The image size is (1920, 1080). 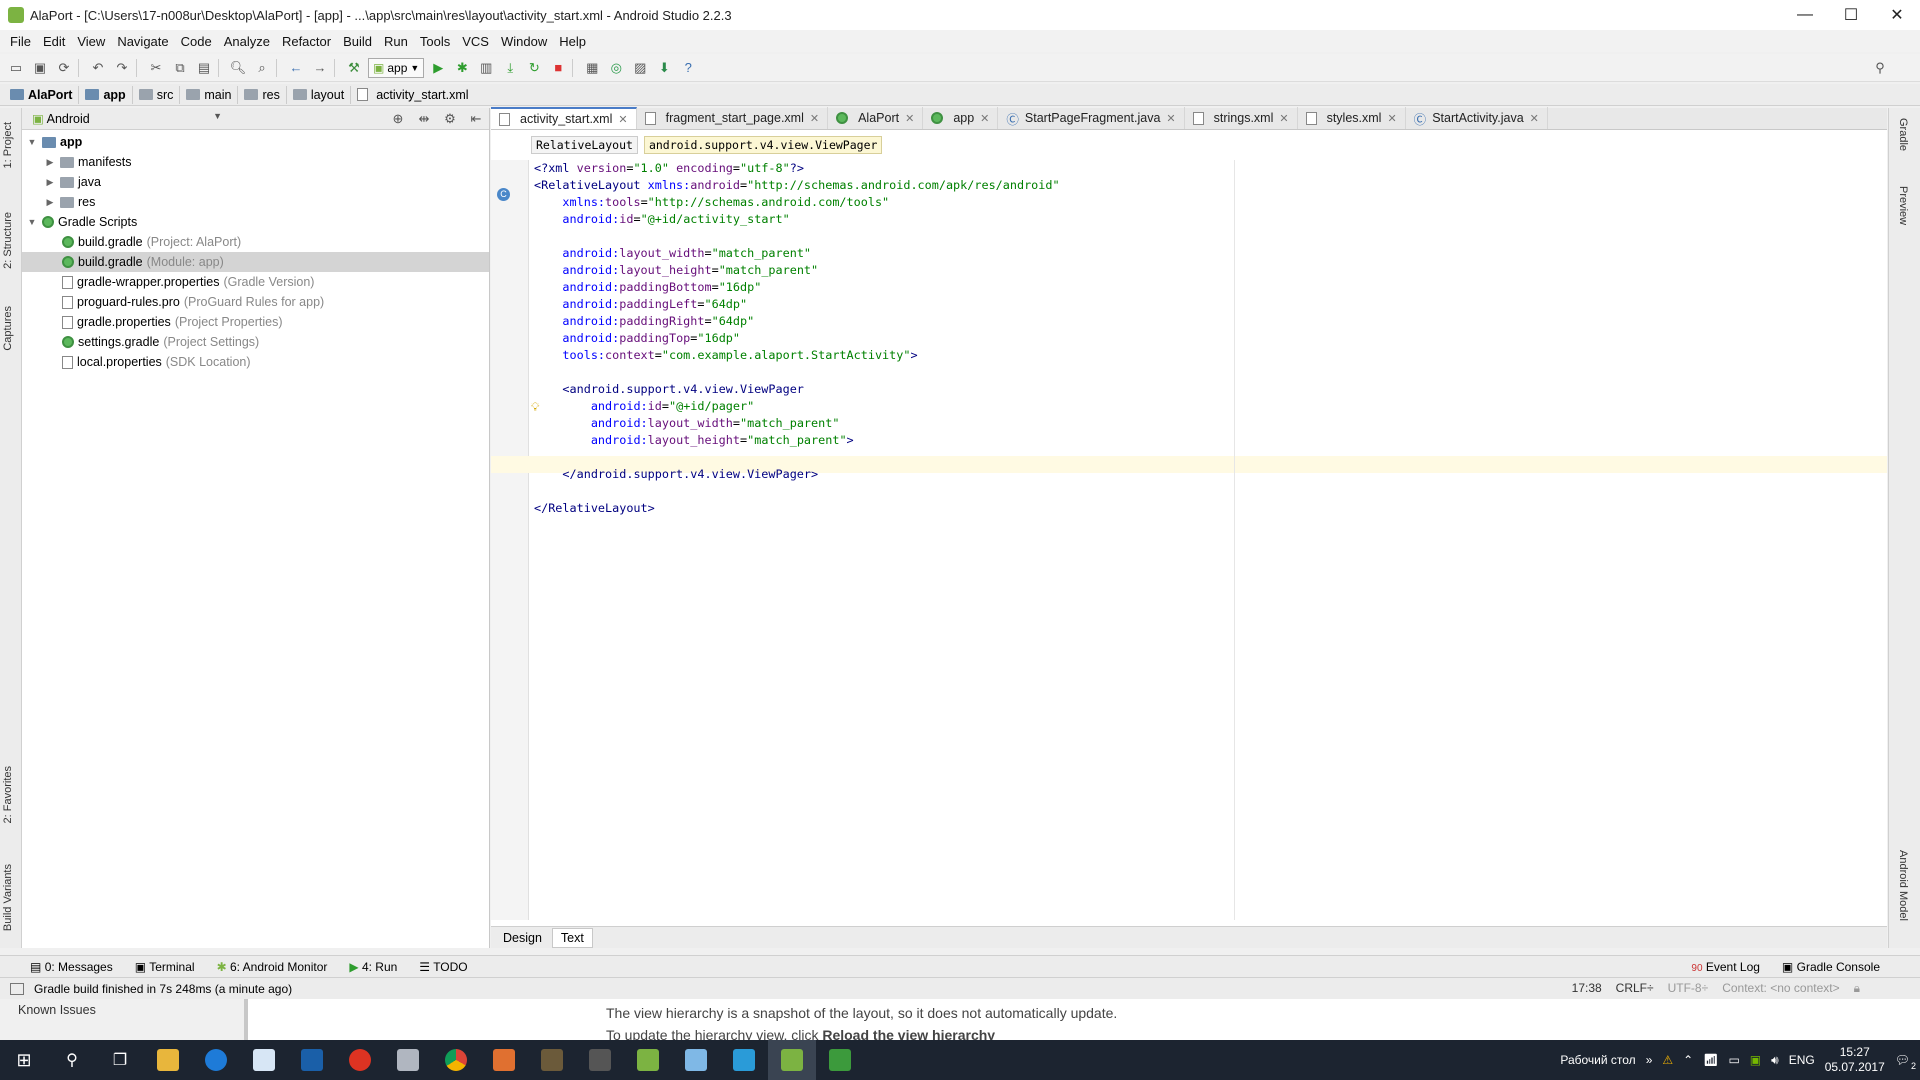 I want to click on tool-tab-event-log: 90 Event Log, so click(x=1725, y=967).